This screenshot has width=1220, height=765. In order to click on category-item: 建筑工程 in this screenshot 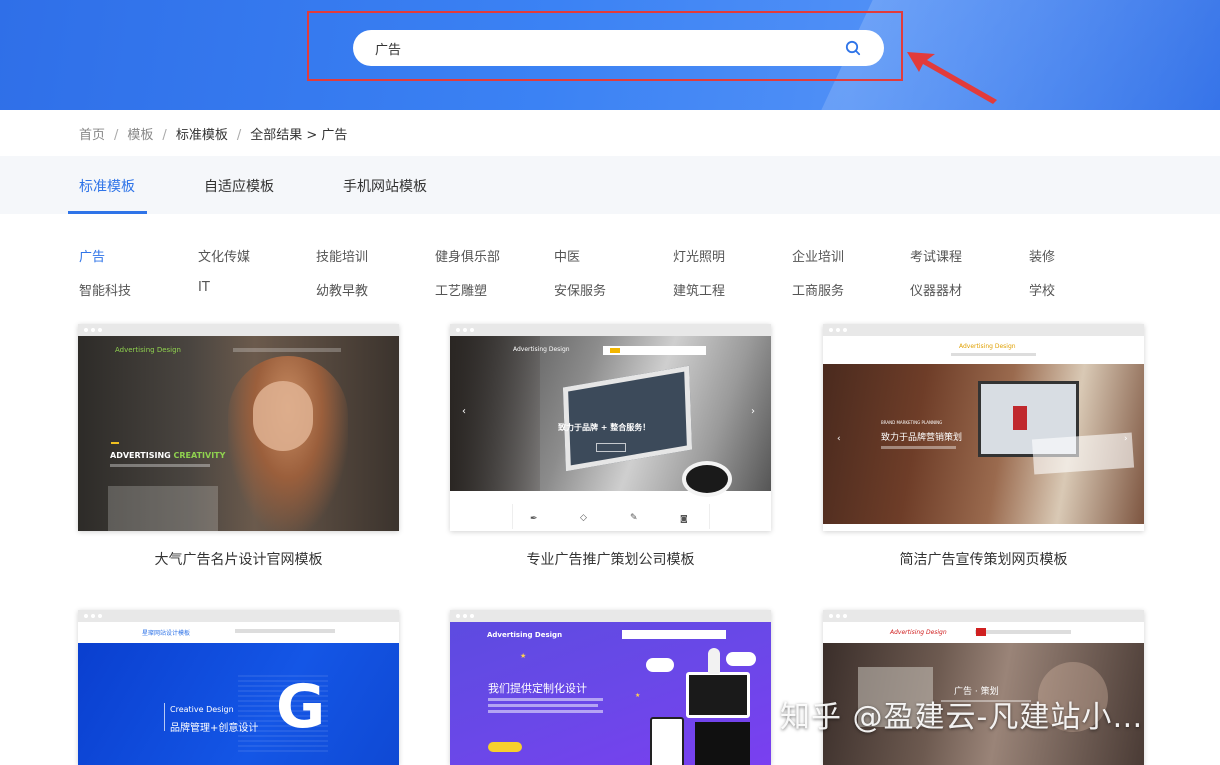, I will do `click(699, 289)`.